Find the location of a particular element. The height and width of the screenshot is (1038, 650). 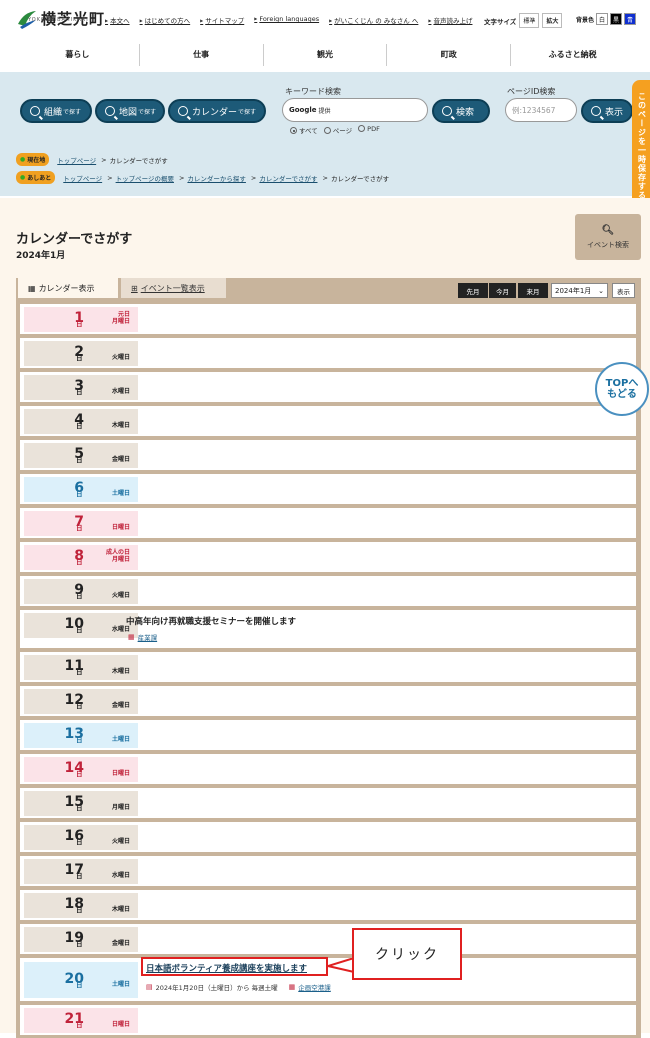

day-cell: 3 日水曜日 is located at coordinates (81, 387).